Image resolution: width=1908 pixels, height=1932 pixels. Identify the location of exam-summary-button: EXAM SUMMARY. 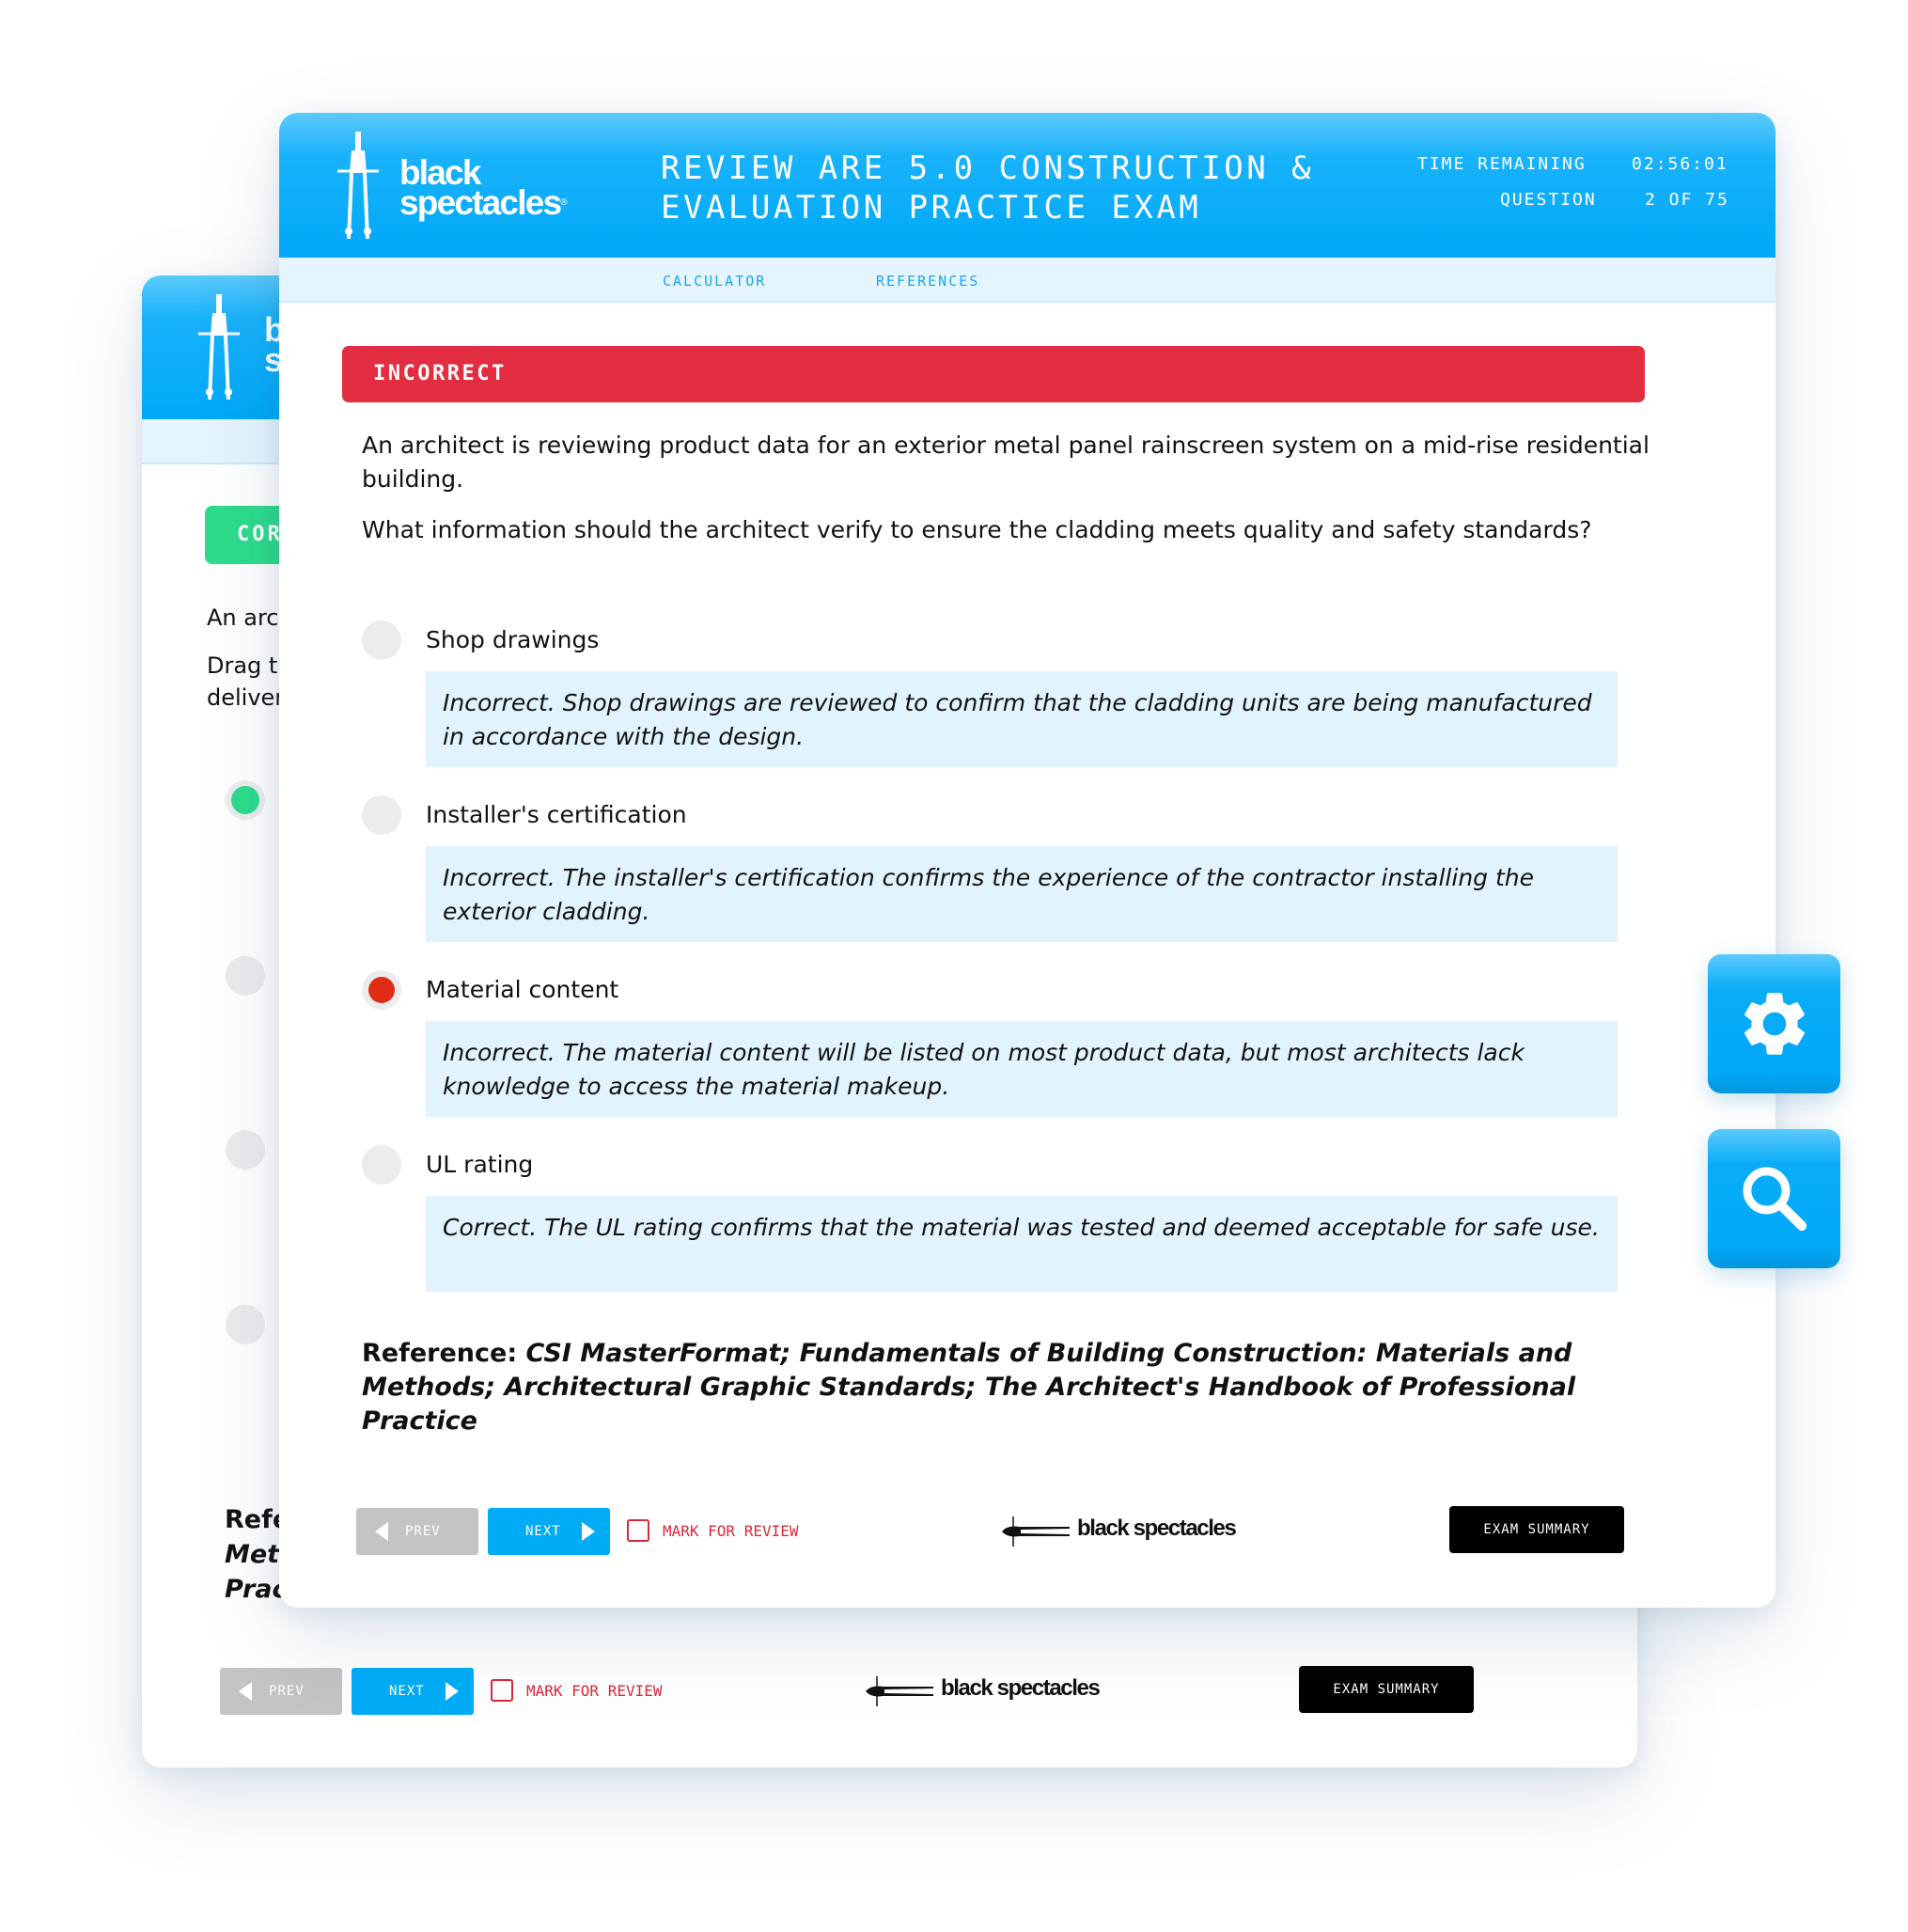
(1536, 1530).